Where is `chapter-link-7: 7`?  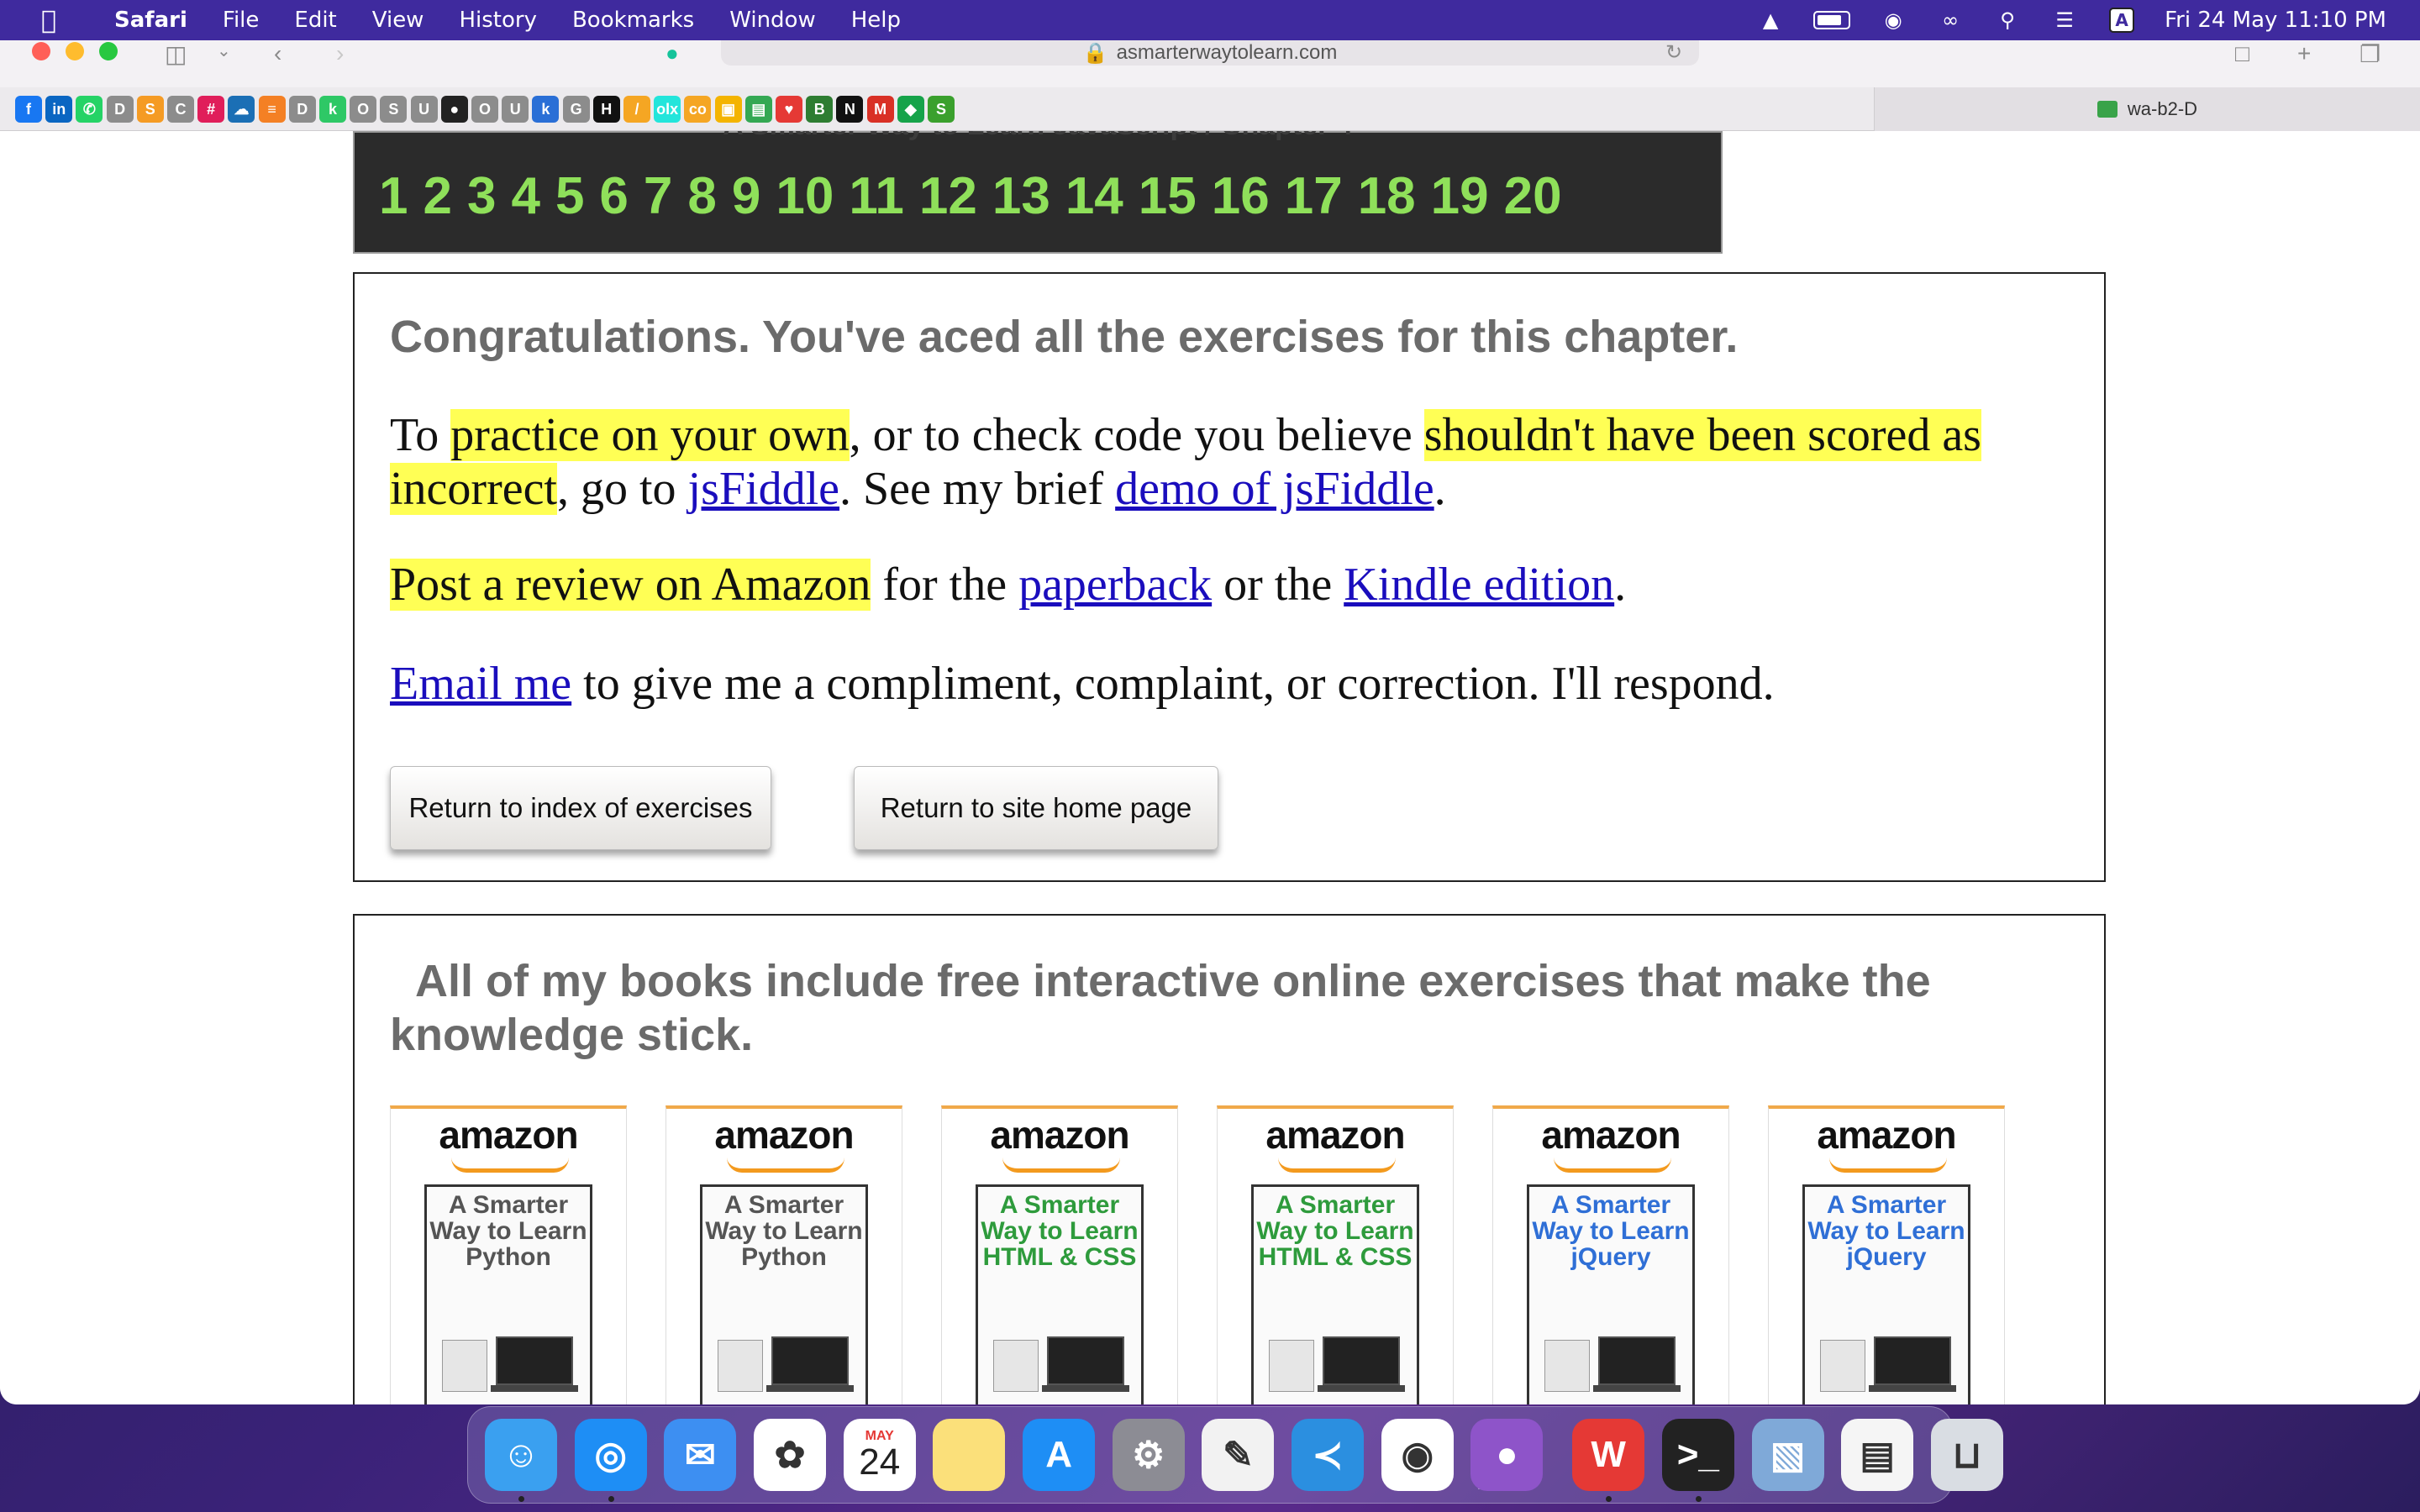 chapter-link-7: 7 is located at coordinates (658, 196).